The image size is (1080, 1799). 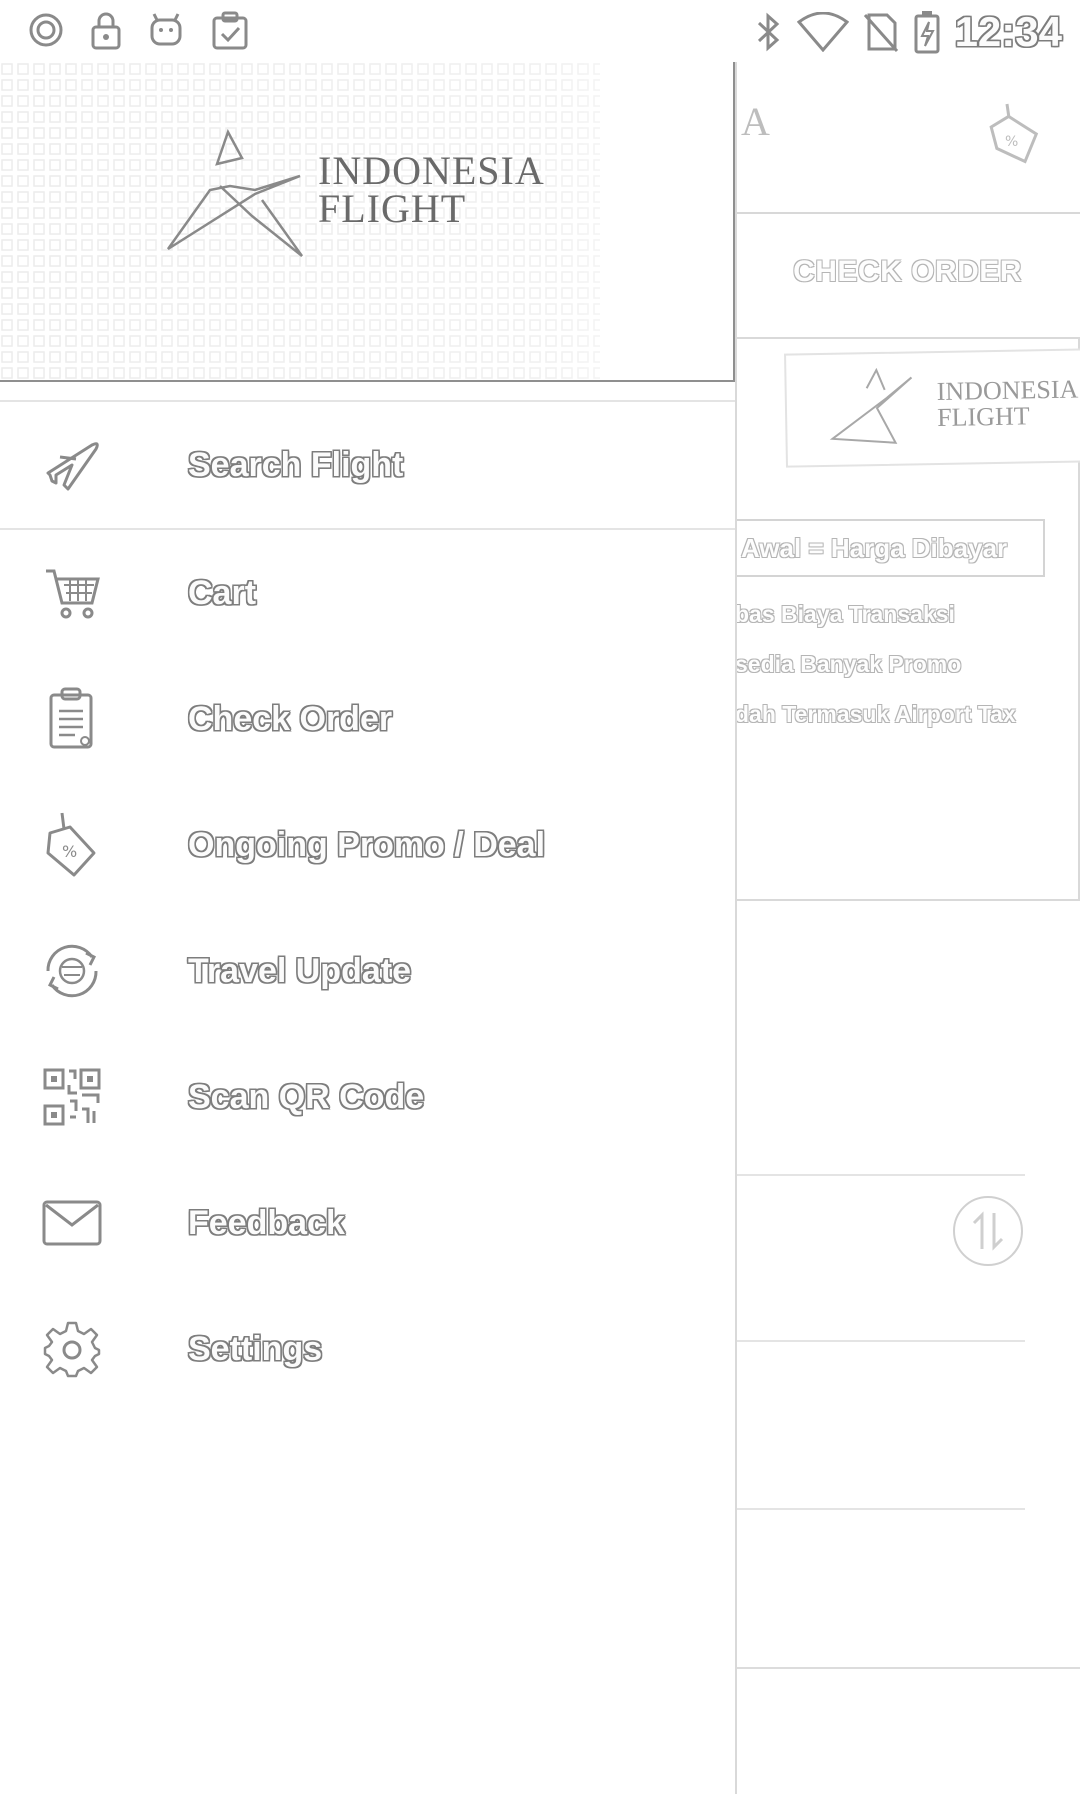 What do you see at coordinates (907, 1733) in the screenshot?
I see `background-bottom-panel` at bounding box center [907, 1733].